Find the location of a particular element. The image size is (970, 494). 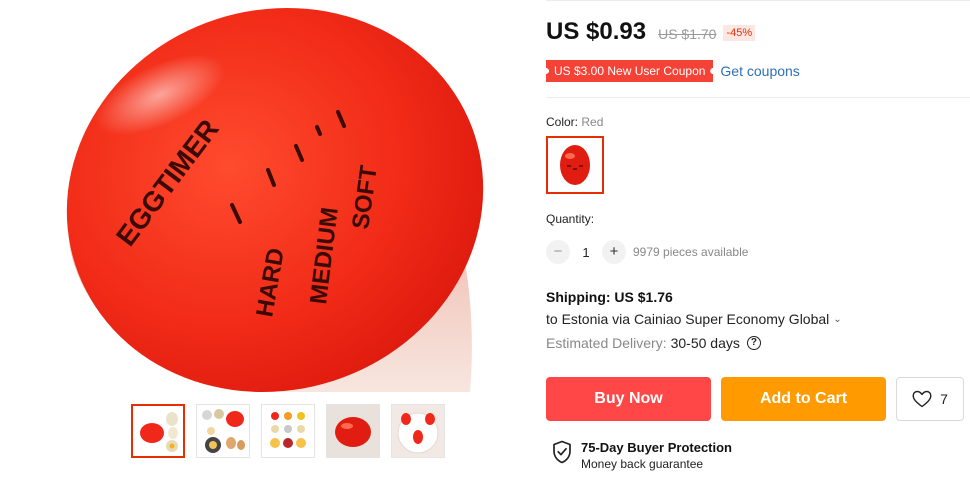

divider is located at coordinates (758, 97).